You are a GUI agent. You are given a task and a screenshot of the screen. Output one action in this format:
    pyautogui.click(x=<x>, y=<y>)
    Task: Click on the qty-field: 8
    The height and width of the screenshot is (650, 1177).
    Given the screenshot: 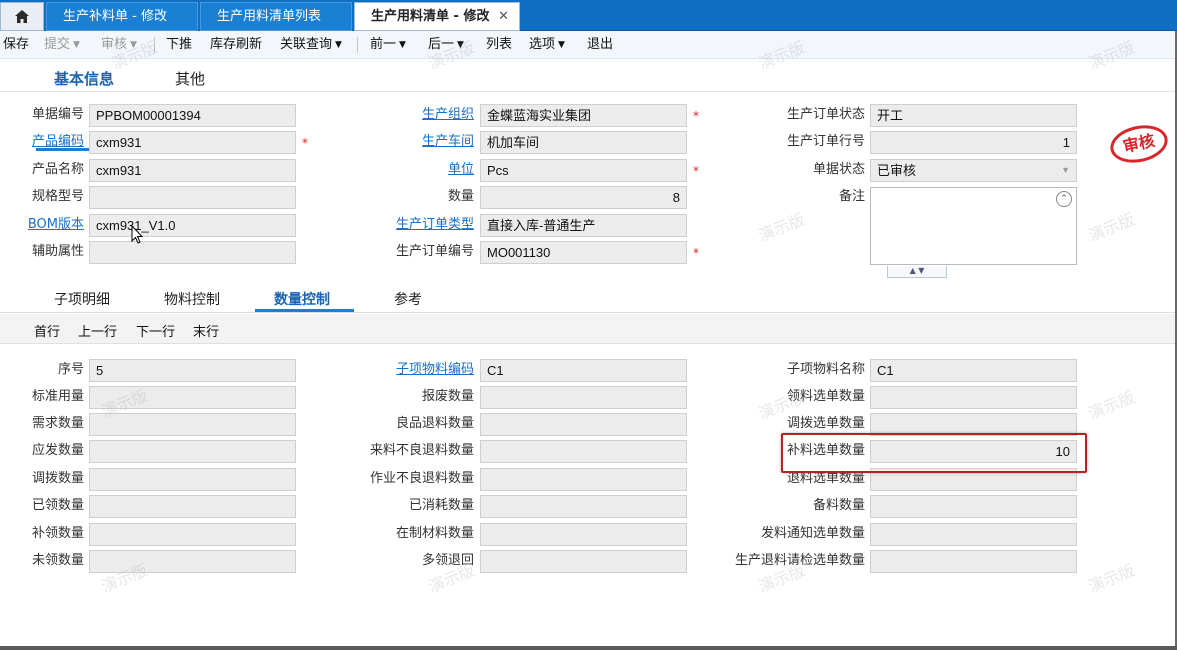 What is the action you would take?
    pyautogui.click(x=583, y=197)
    